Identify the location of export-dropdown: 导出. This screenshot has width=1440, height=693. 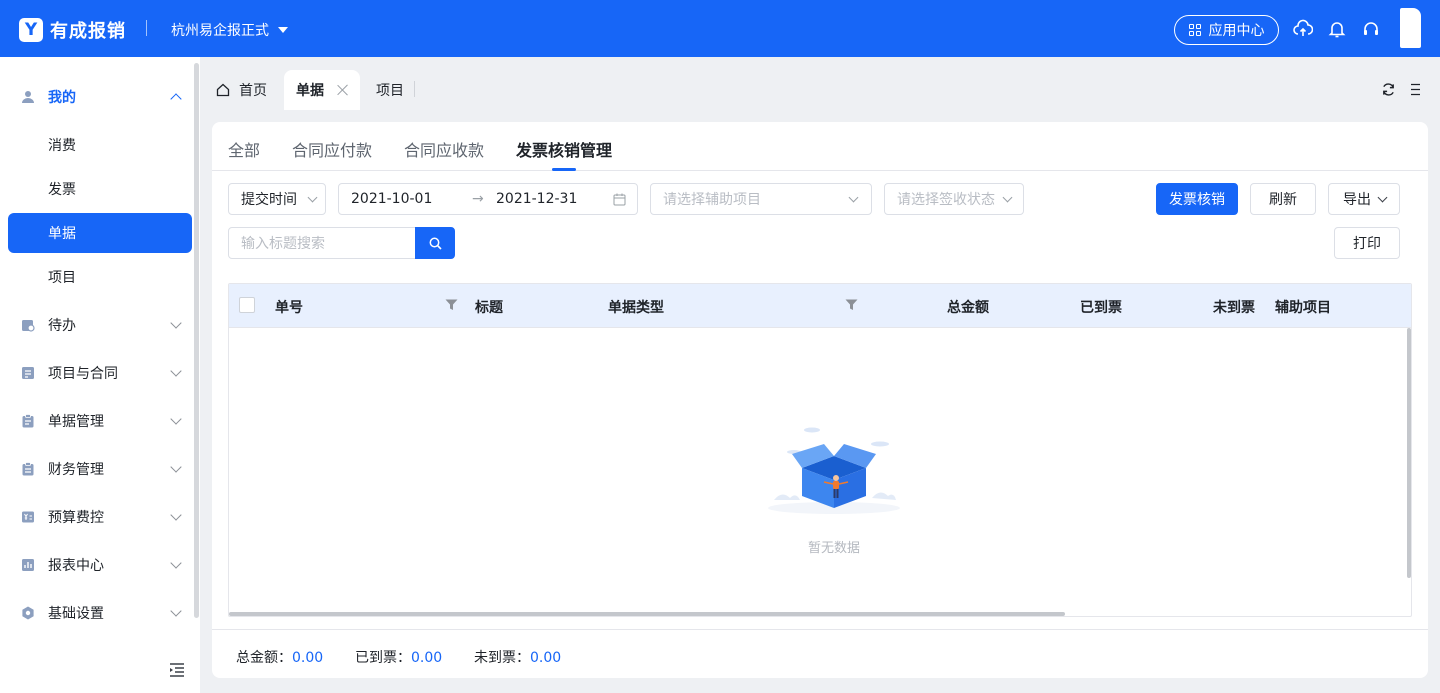
(1364, 199).